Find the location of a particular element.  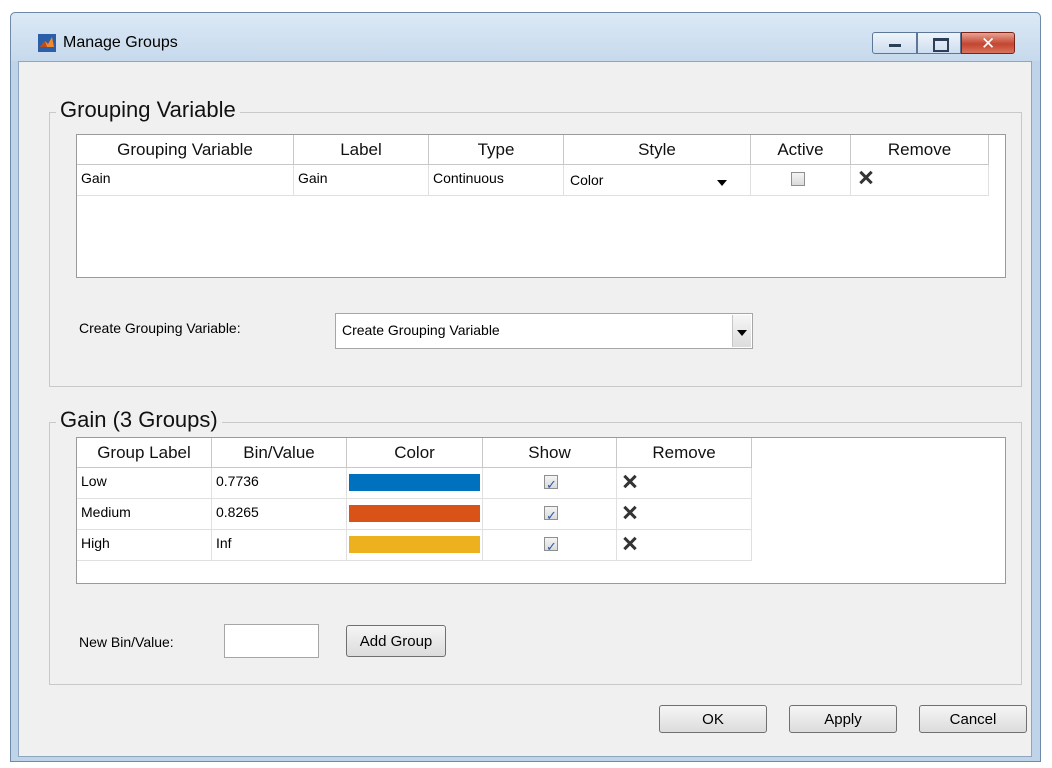

grouping-variable-panel-title: Grouping Variable is located at coordinates (148, 110).